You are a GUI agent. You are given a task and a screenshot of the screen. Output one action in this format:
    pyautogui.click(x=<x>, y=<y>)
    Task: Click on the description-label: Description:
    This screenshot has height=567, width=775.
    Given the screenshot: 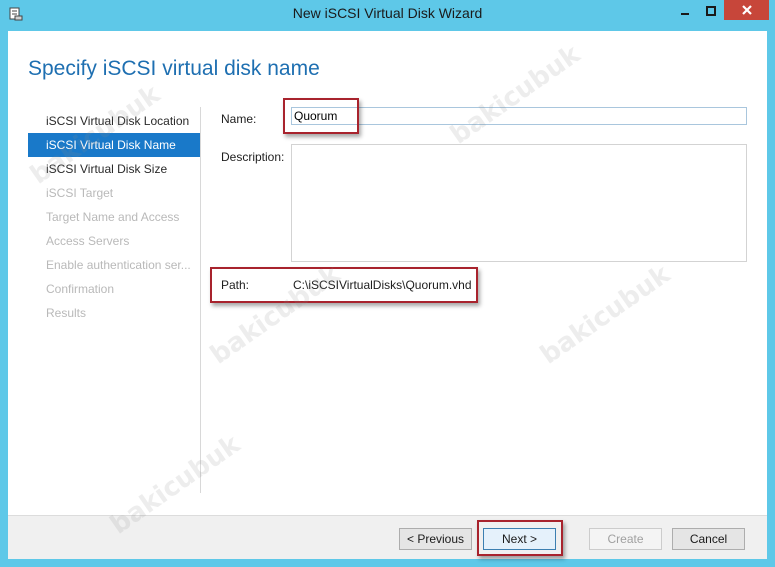 What is the action you would take?
    pyautogui.click(x=253, y=157)
    